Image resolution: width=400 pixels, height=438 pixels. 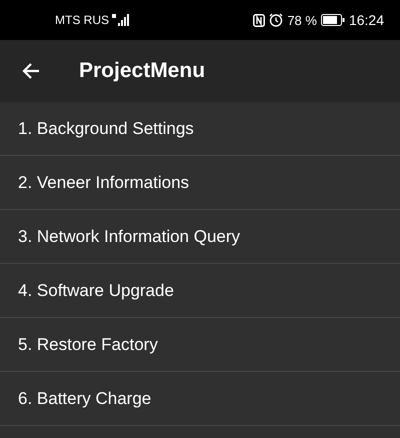 I want to click on screen-title: ProjectMenu, so click(x=142, y=71).